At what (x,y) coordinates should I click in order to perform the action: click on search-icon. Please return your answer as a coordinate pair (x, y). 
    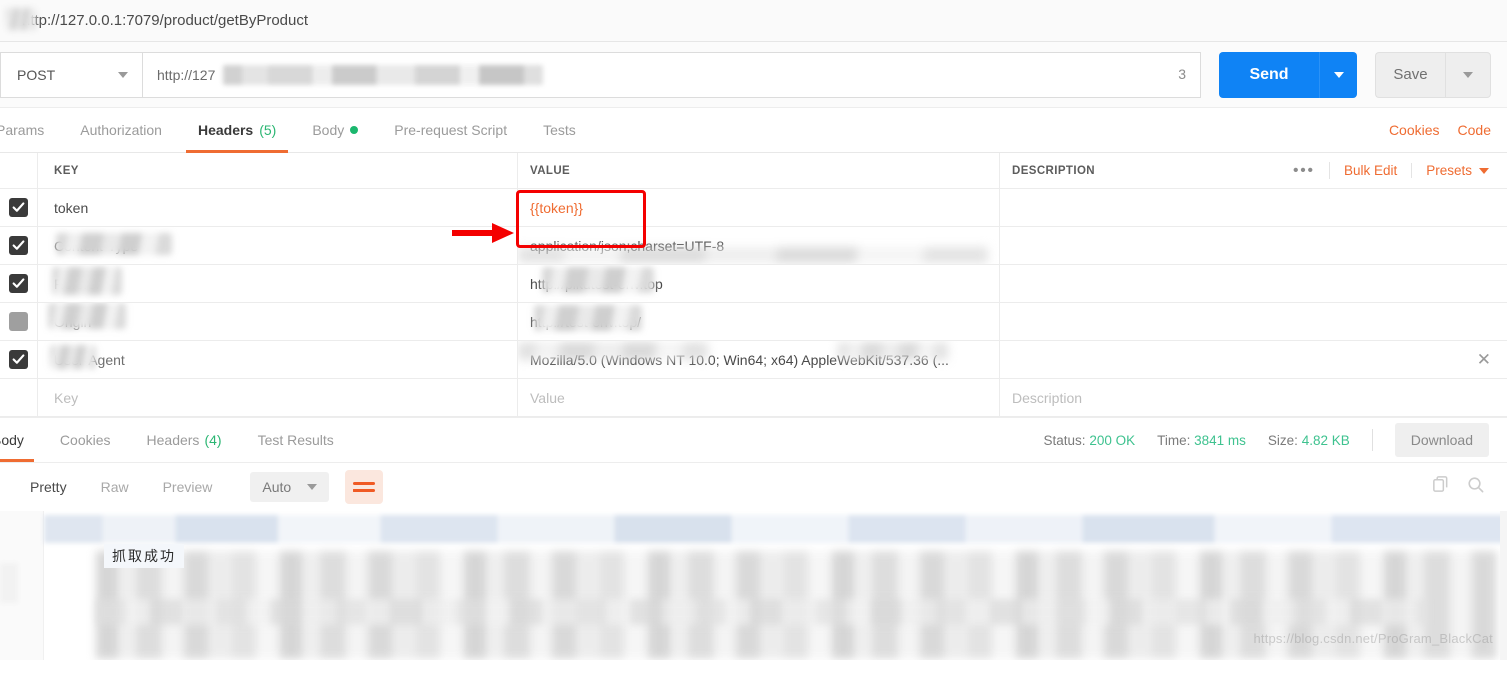
    Looking at the image, I should click on (1475, 487).